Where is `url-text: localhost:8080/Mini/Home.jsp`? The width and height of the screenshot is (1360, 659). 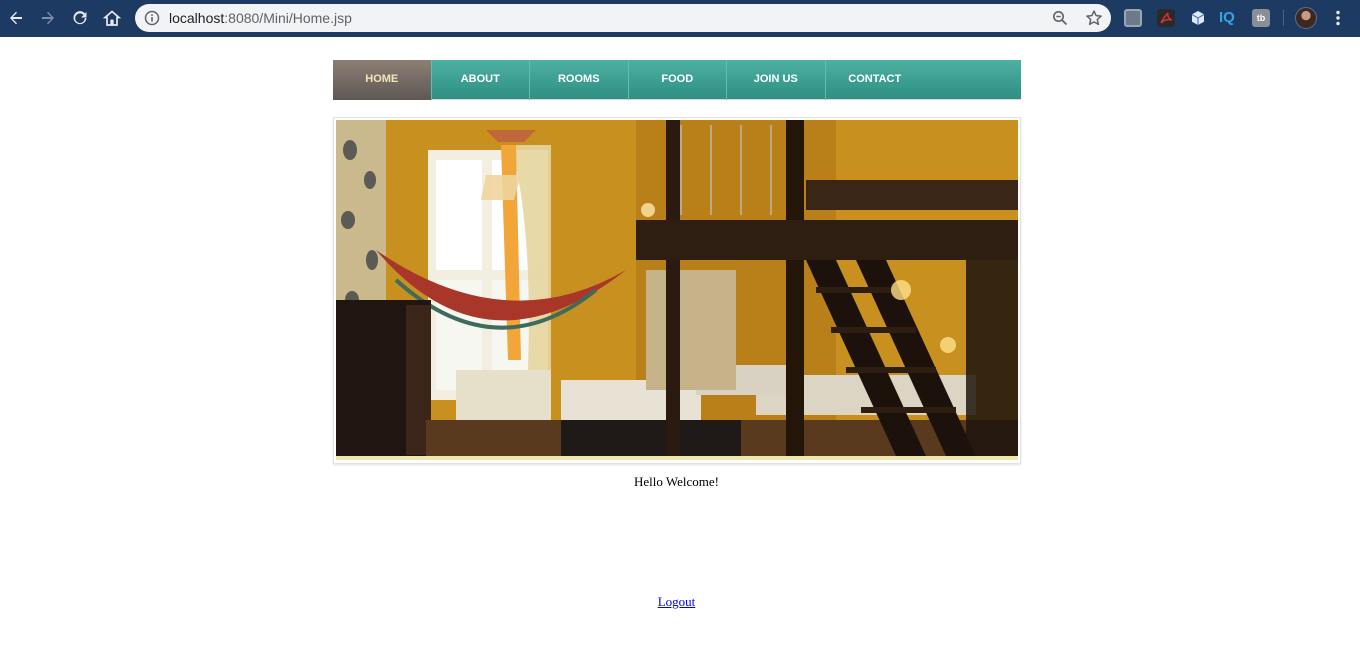
url-text: localhost:8080/Mini/Home.jsp is located at coordinates (260, 18).